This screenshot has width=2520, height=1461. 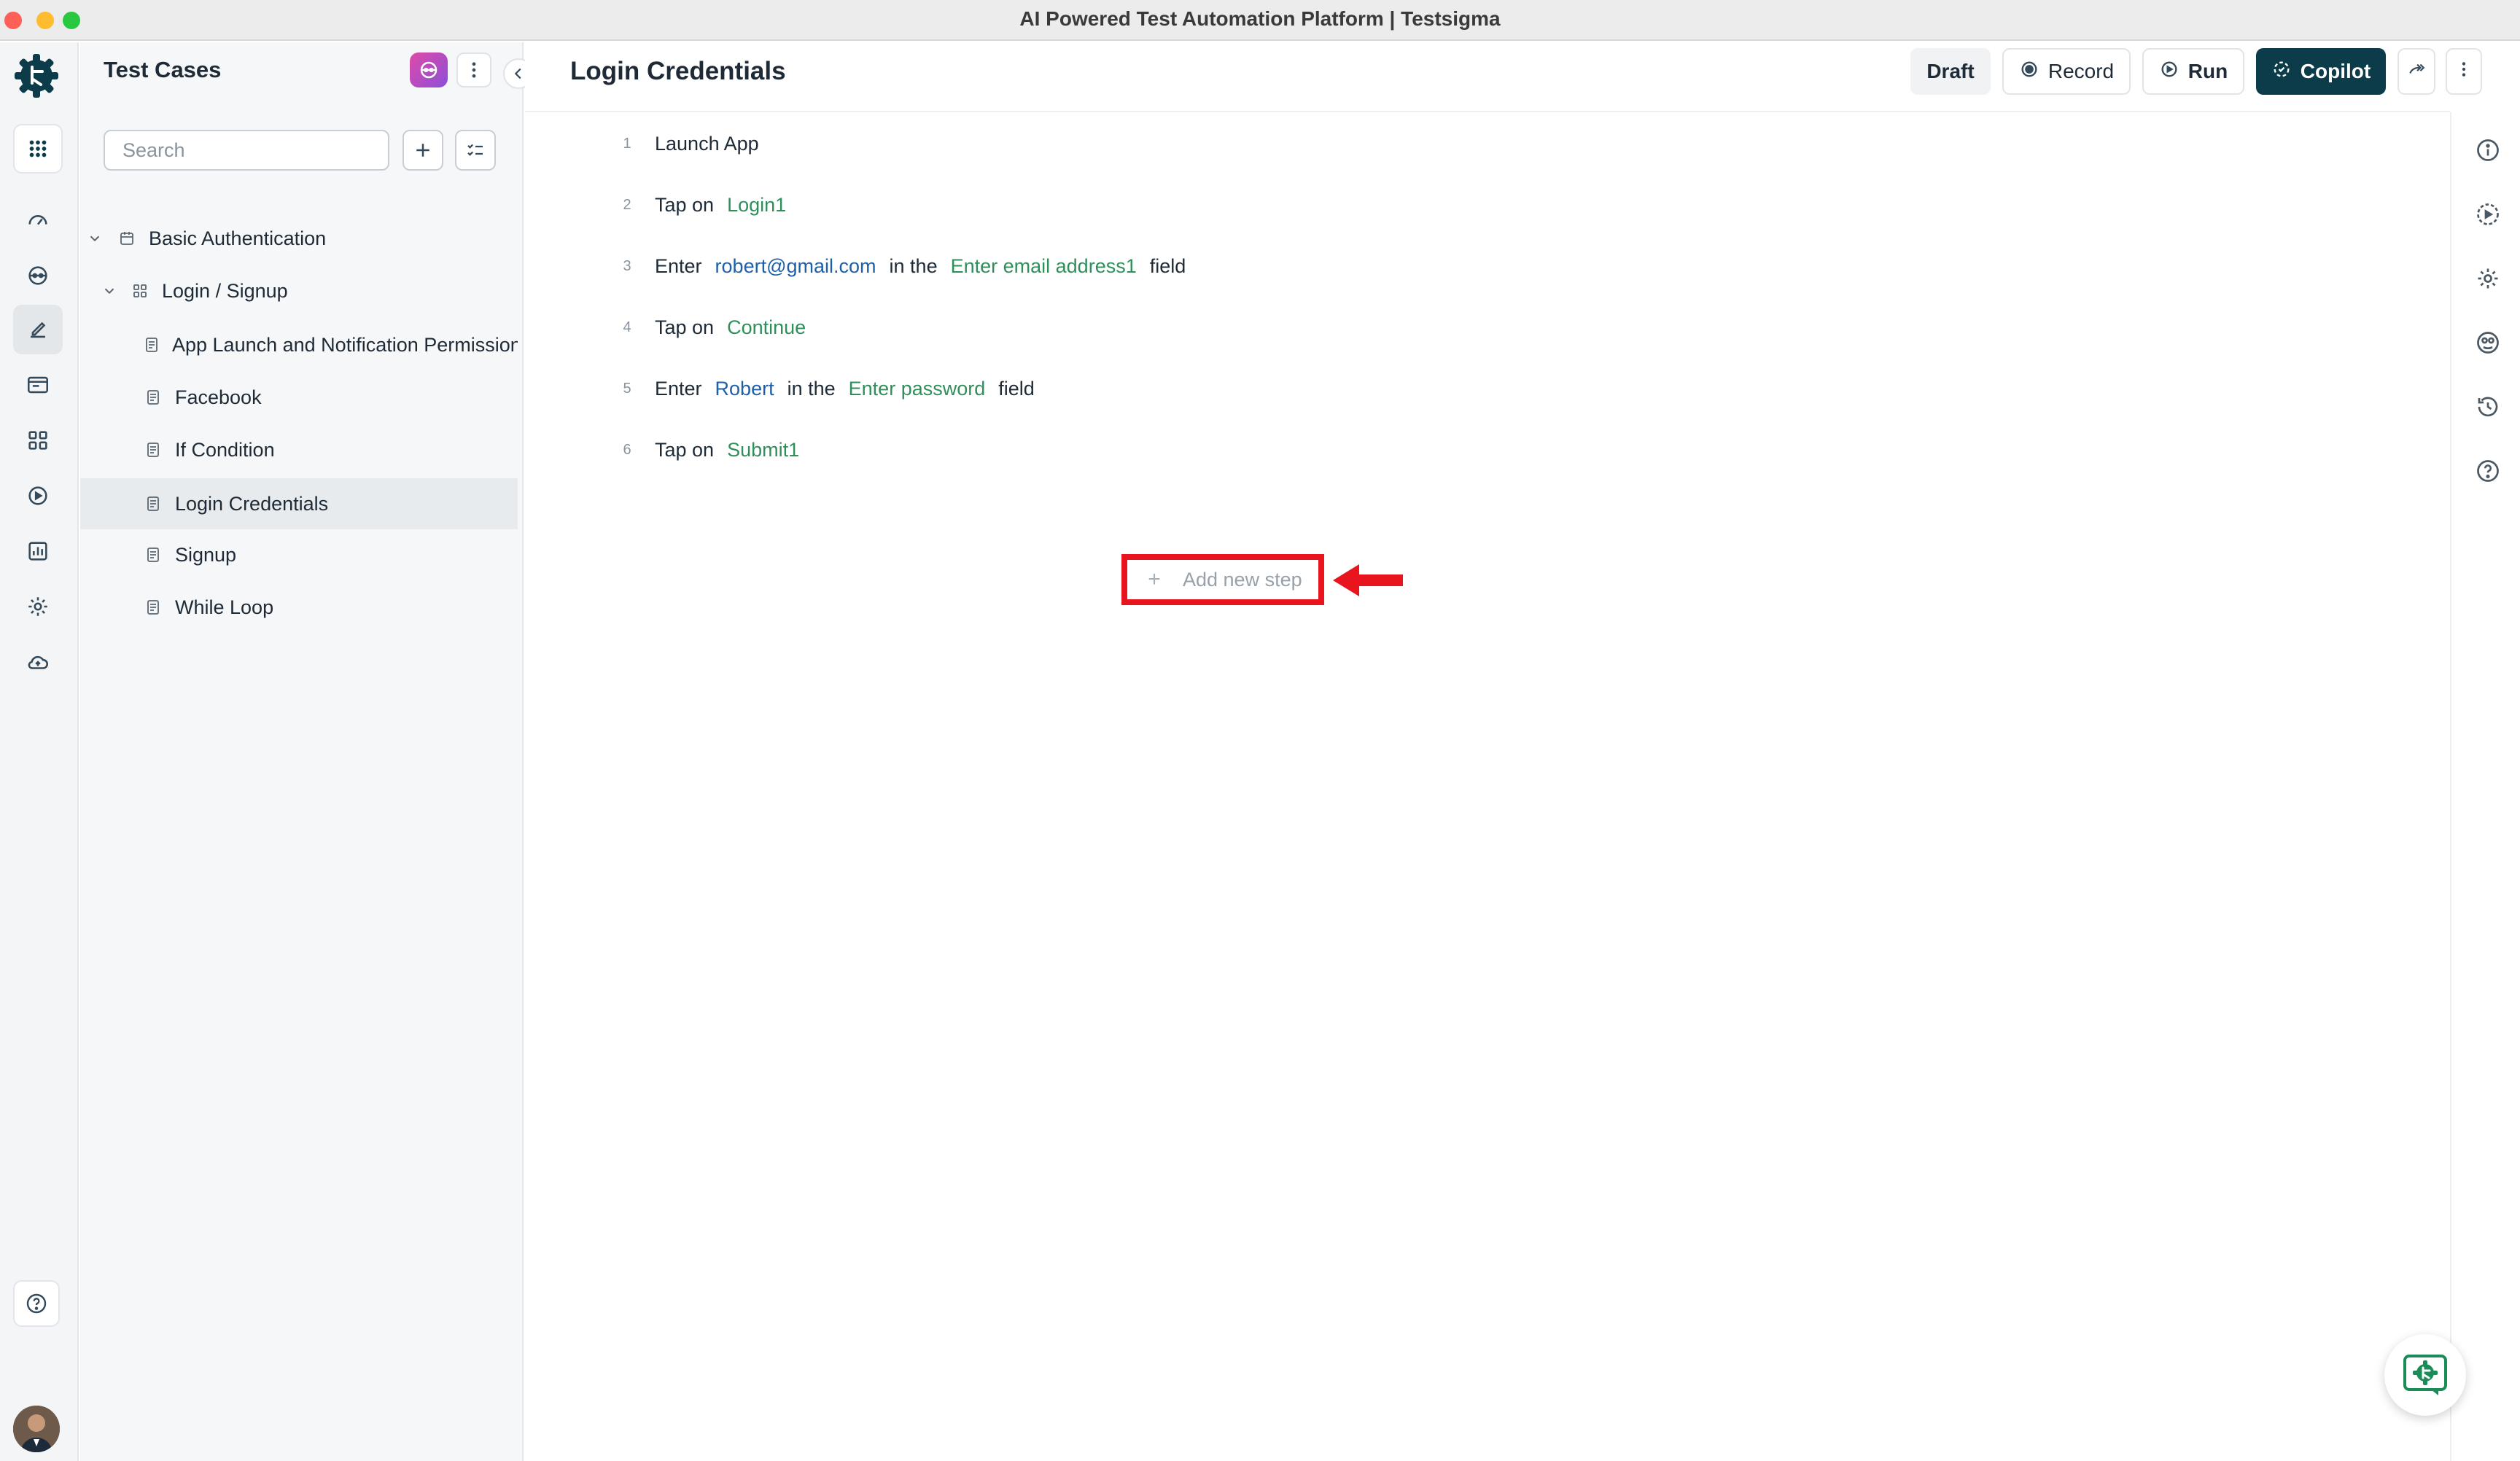 I want to click on tree-case-signup: Signup, so click(x=299, y=554).